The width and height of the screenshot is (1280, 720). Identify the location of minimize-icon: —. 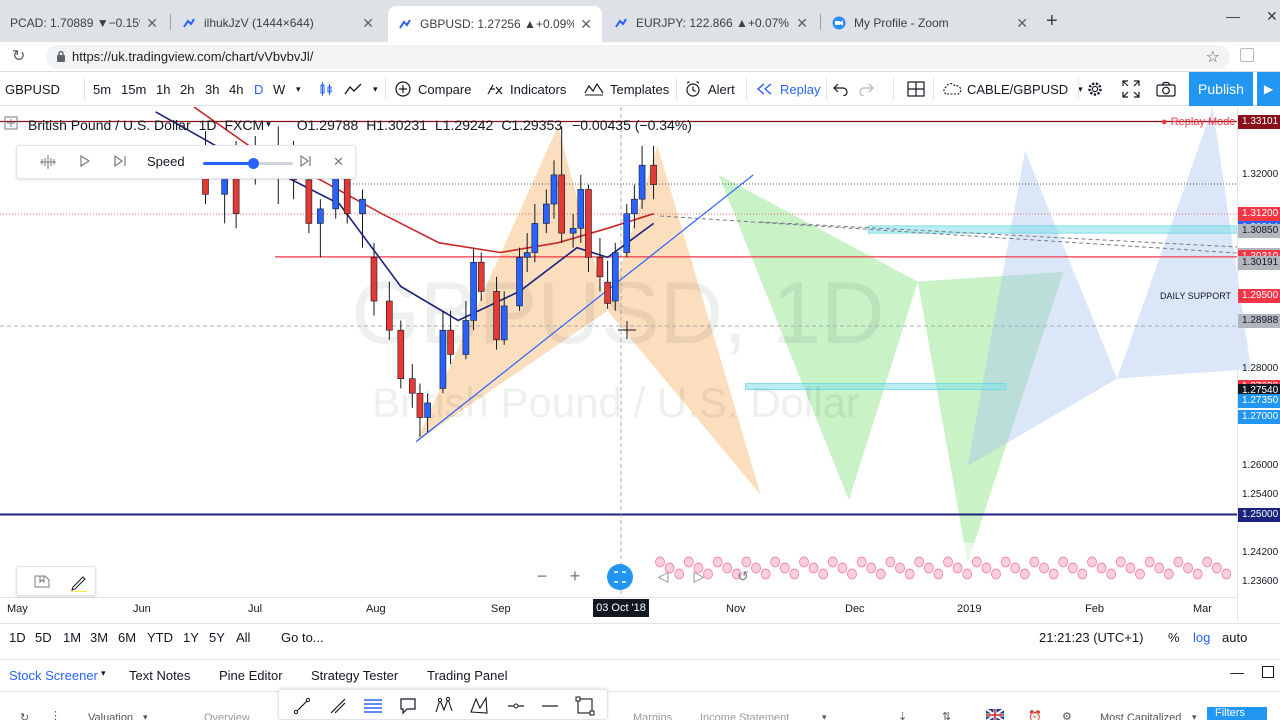
(1233, 16).